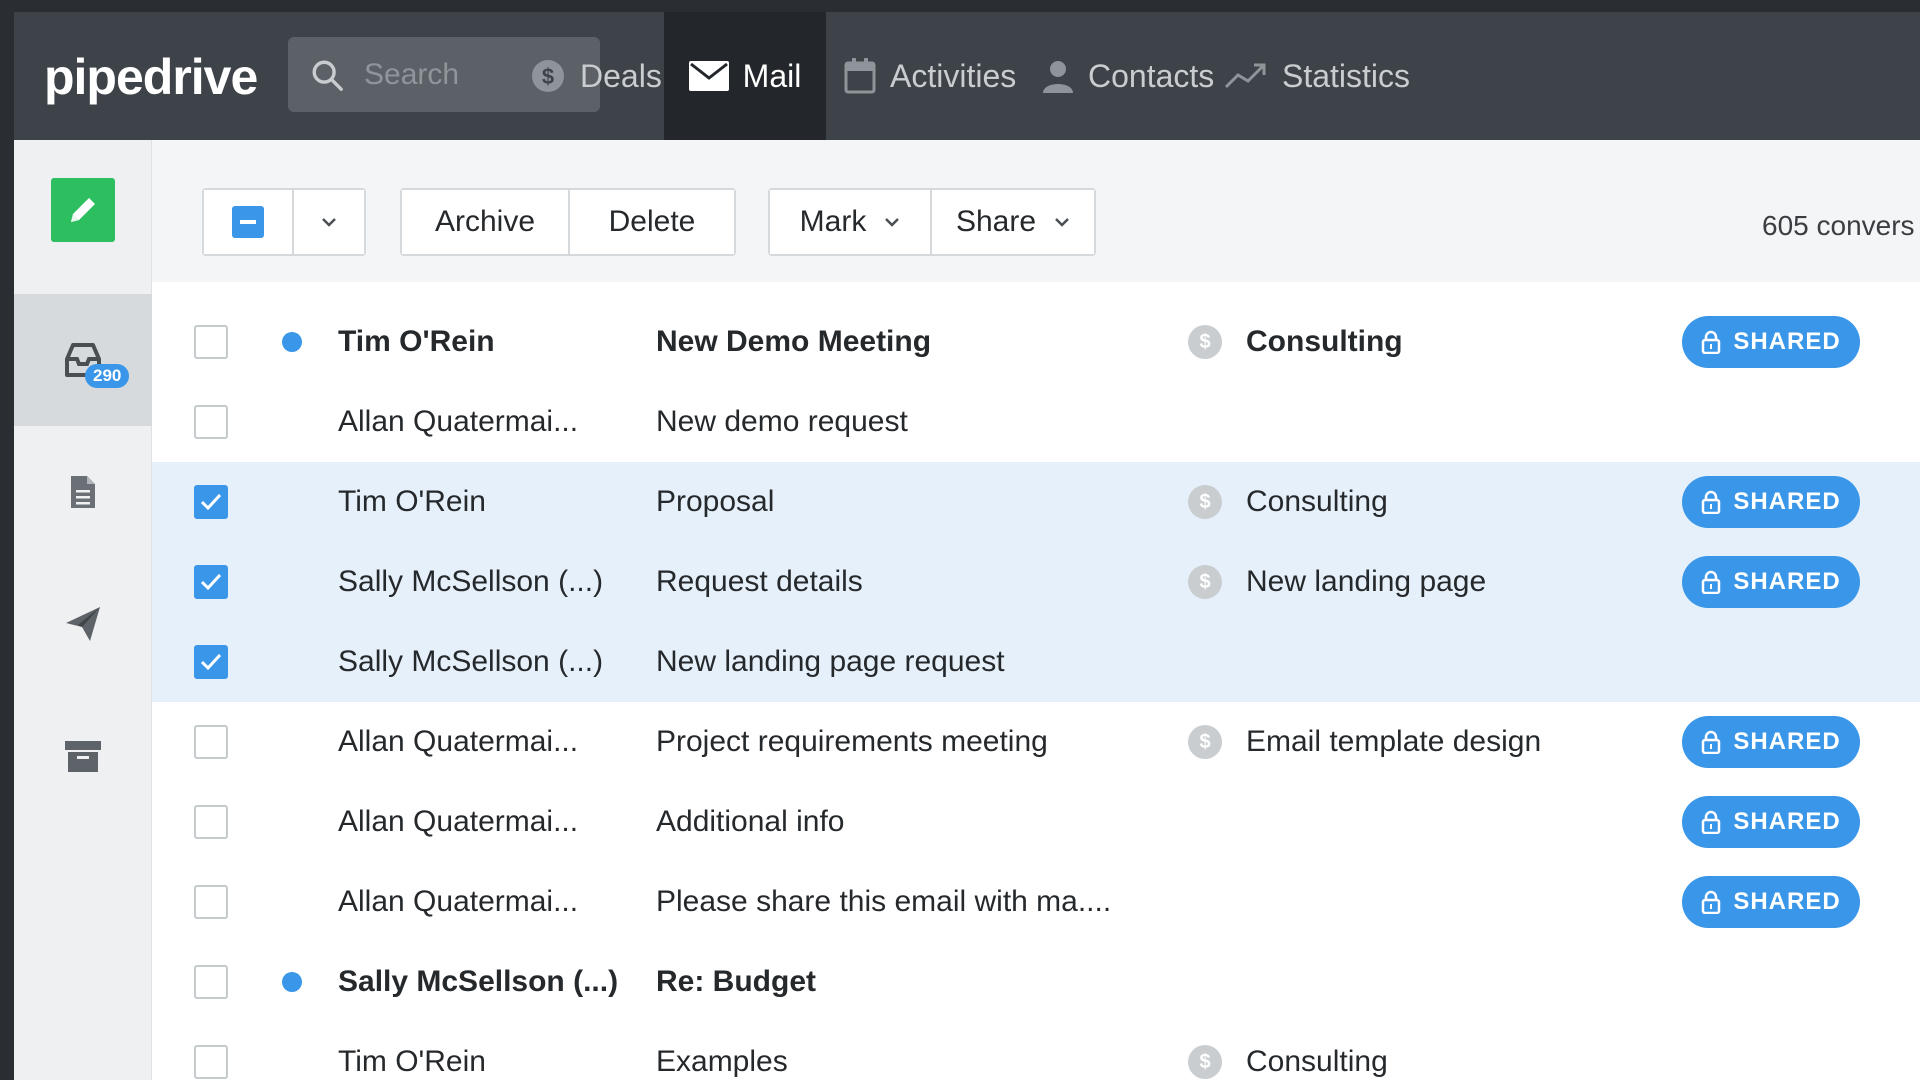 The width and height of the screenshot is (1920, 1080). Describe the element at coordinates (1151, 75) in the screenshot. I see `nav-contacts-label: Contacts` at that location.